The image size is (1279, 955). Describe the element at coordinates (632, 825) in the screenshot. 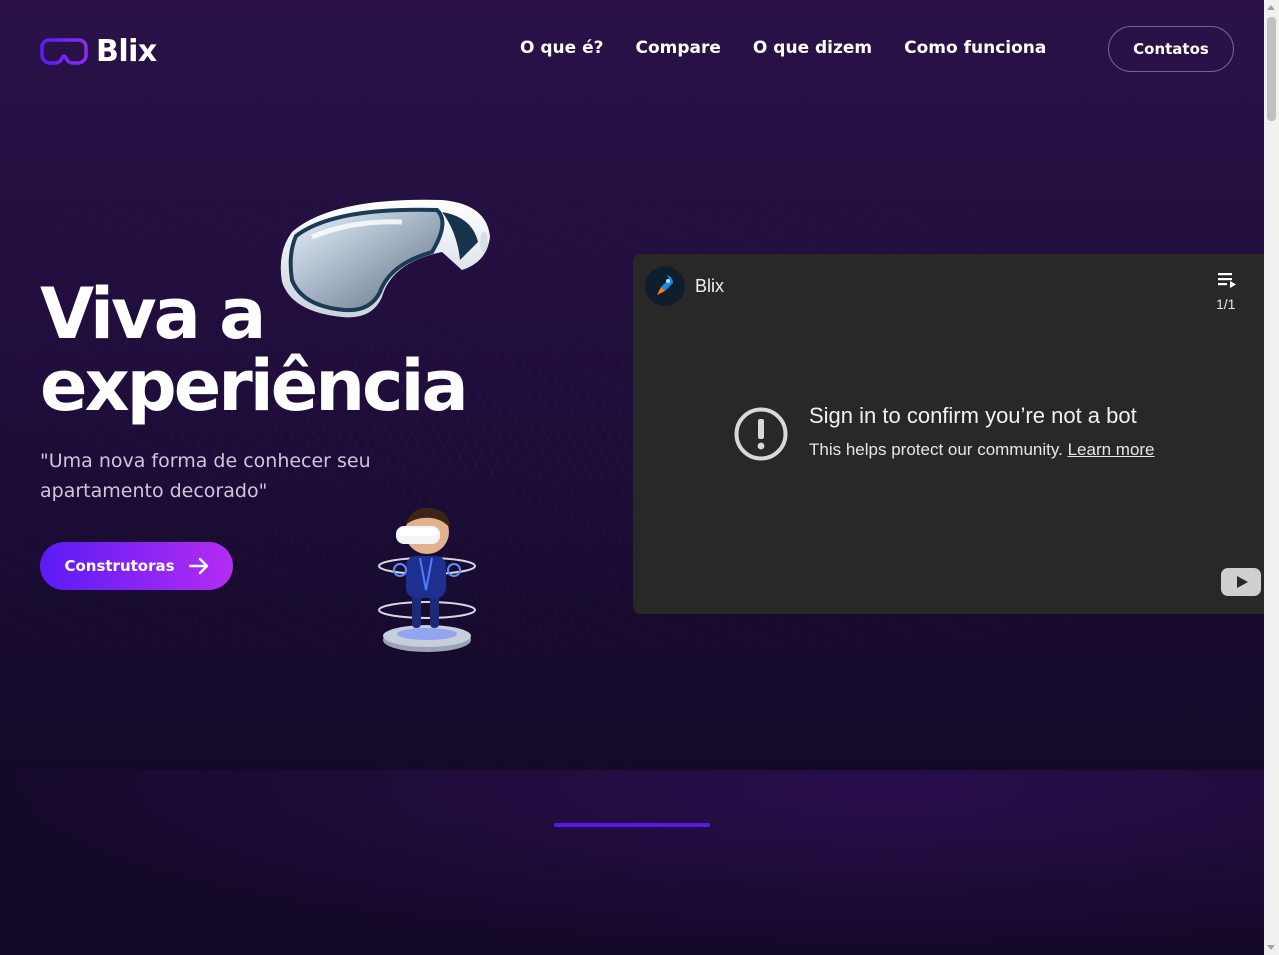

I see `slider-indicator` at that location.